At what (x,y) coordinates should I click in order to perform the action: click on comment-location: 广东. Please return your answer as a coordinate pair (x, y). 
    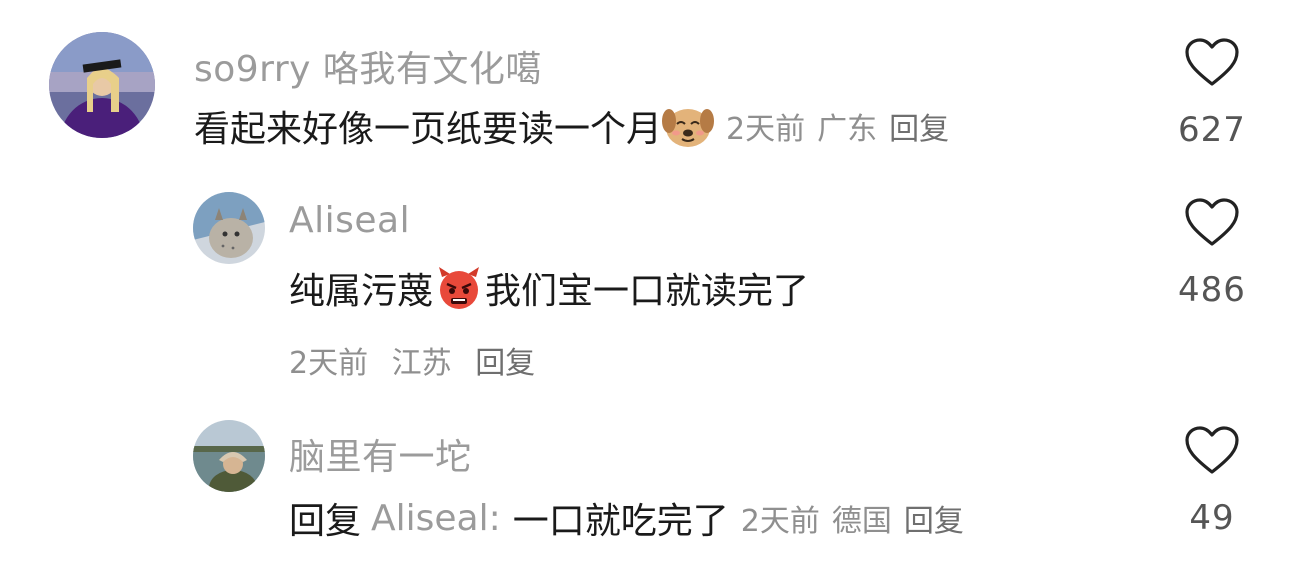
    Looking at the image, I should click on (847, 129).